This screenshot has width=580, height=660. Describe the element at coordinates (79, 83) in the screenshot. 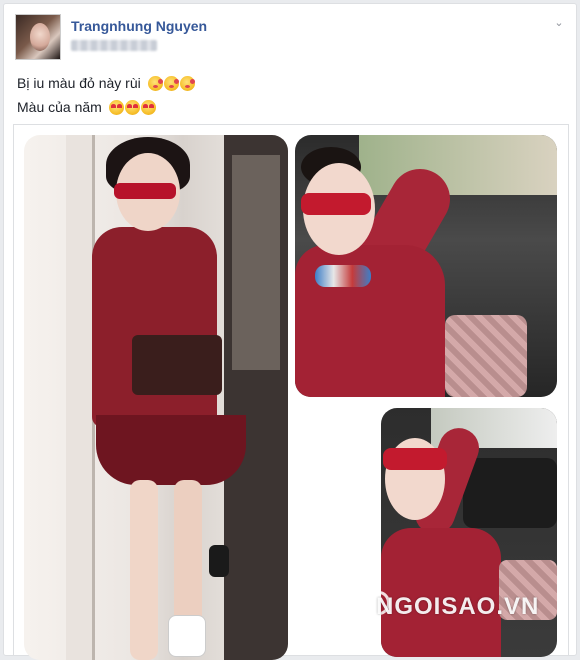

I see `post-text-line-1-content: Bị iu màu đỏ này rùi` at that location.